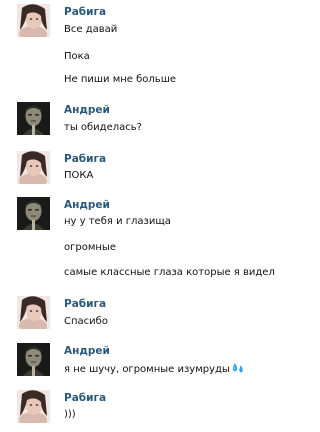  I want to click on message-text: ПОКА, so click(79, 175).